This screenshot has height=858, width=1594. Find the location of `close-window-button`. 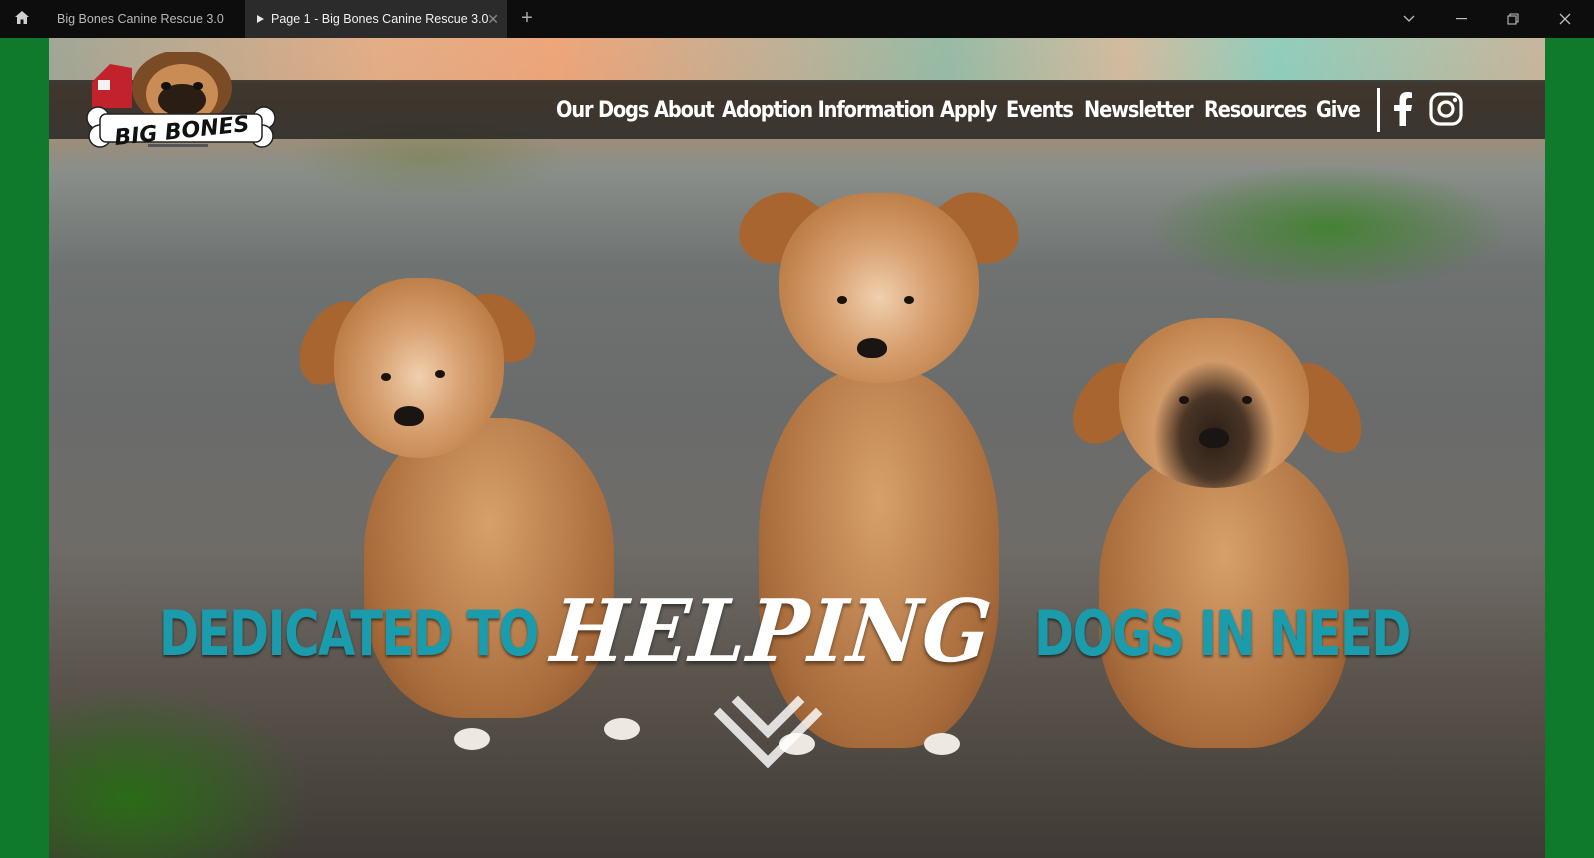

close-window-button is located at coordinates (1565, 19).